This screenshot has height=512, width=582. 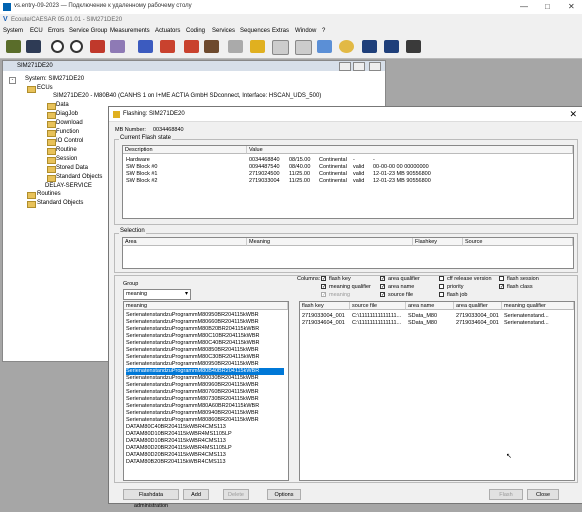 What do you see at coordinates (538, 306) in the screenshot?
I see `column-header-meaning-qualifier: meaning qualifier` at bounding box center [538, 306].